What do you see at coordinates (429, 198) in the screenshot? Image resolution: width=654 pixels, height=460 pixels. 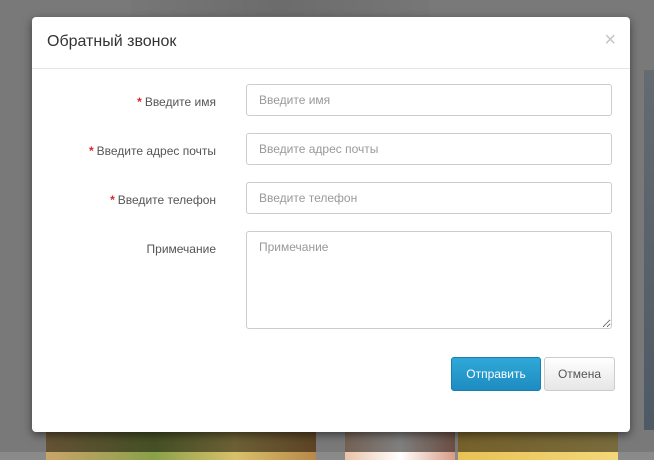 I see `phone-input` at bounding box center [429, 198].